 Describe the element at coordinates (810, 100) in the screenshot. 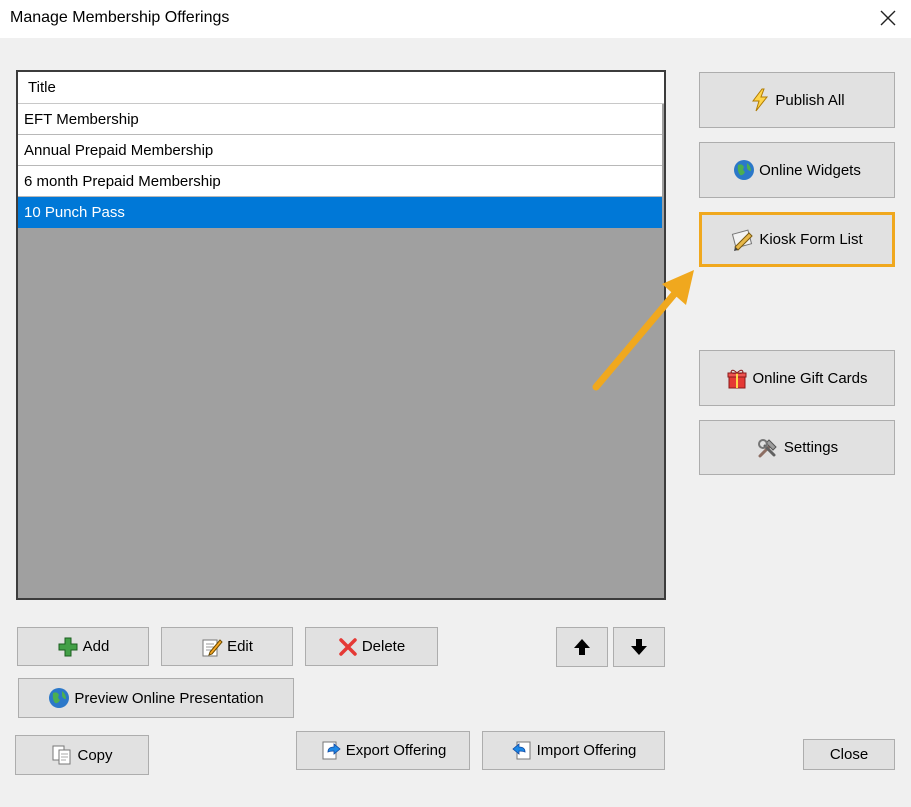

I see `publish-all-label: Publish All` at that location.